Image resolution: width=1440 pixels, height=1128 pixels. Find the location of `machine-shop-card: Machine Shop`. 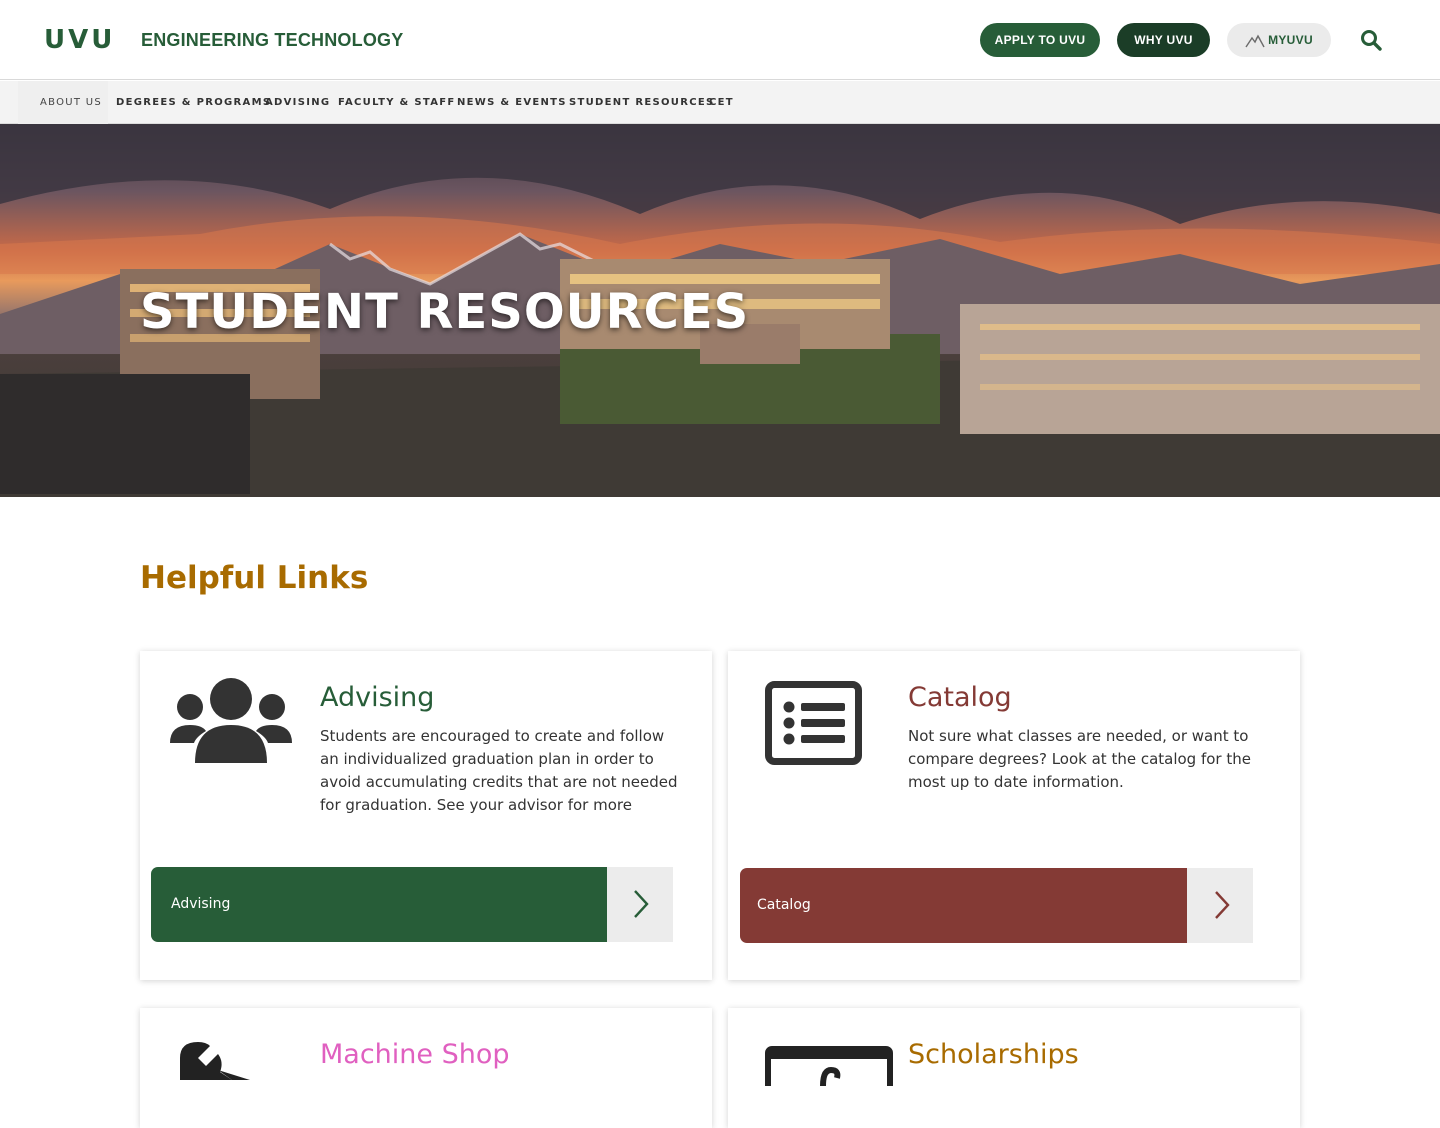

machine-shop-card: Machine Shop is located at coordinates (426, 1068).